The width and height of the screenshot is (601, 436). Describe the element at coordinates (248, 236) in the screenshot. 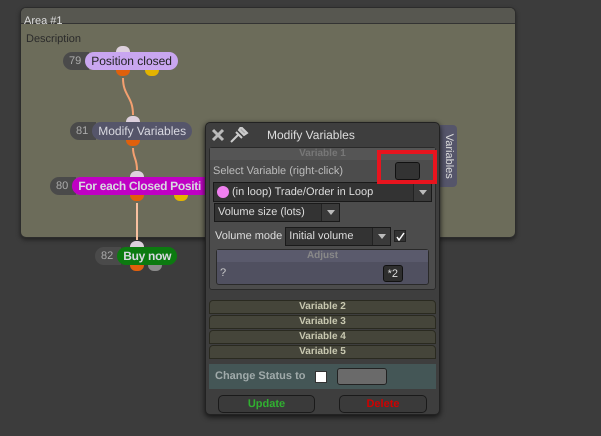

I see `volume-mode-label: Volume mode` at that location.